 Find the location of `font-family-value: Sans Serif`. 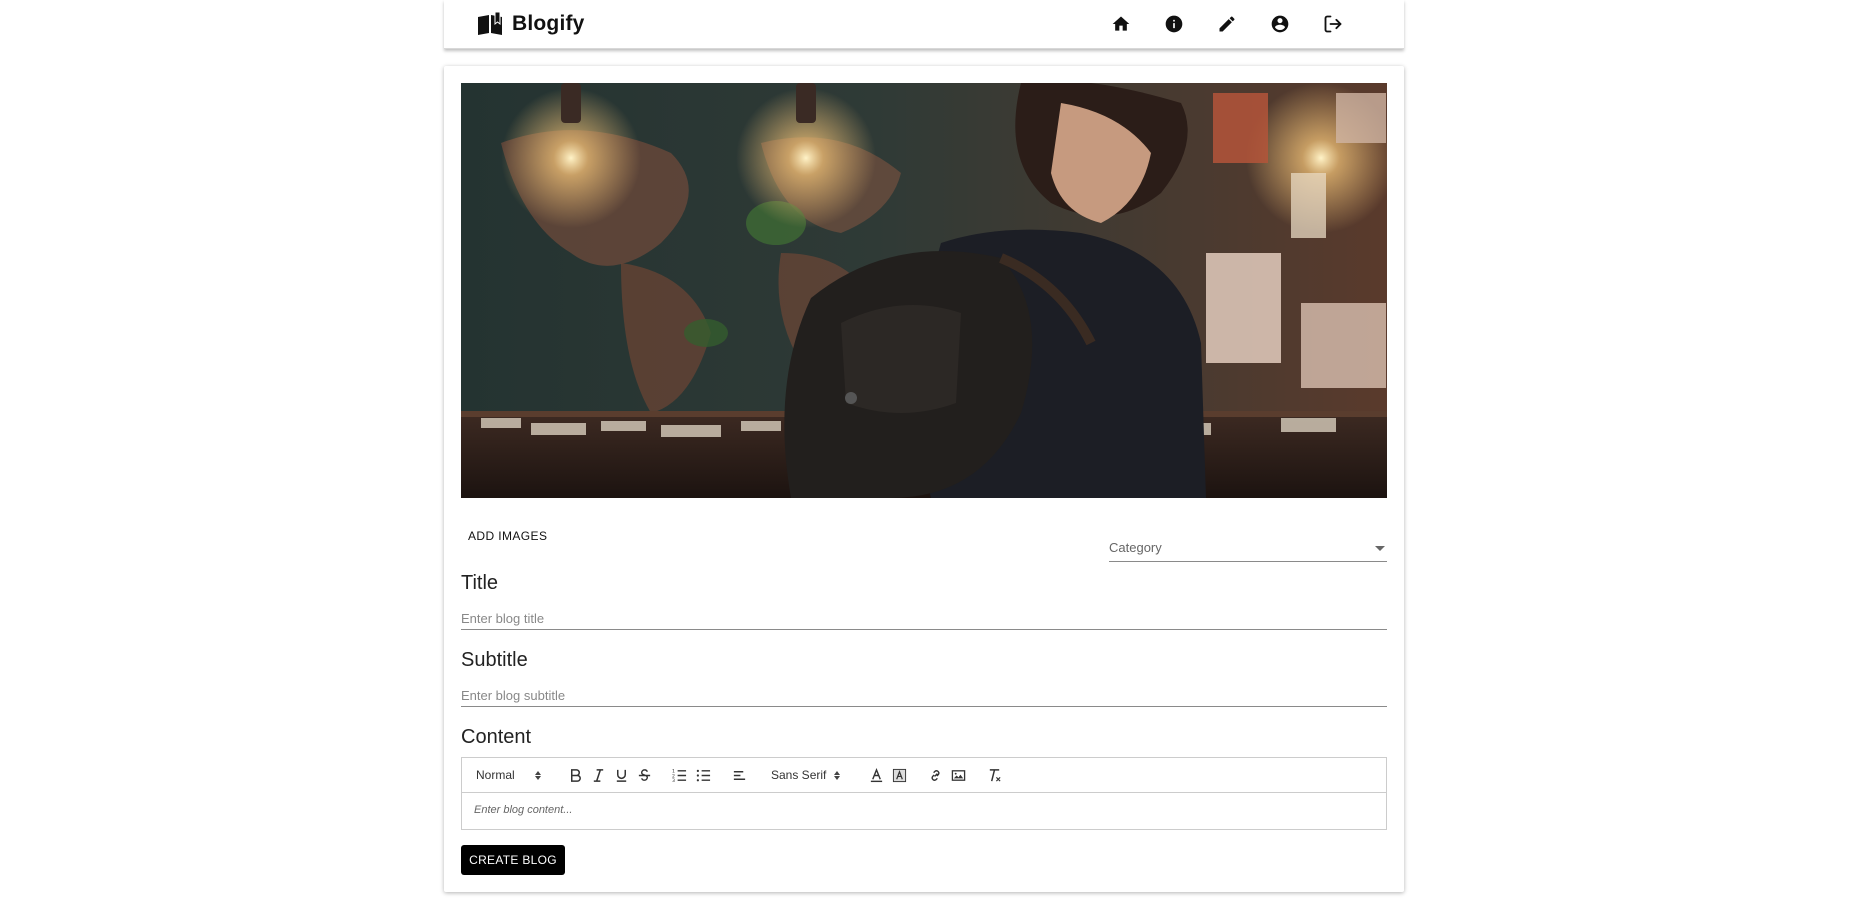

font-family-value: Sans Serif is located at coordinates (799, 775).